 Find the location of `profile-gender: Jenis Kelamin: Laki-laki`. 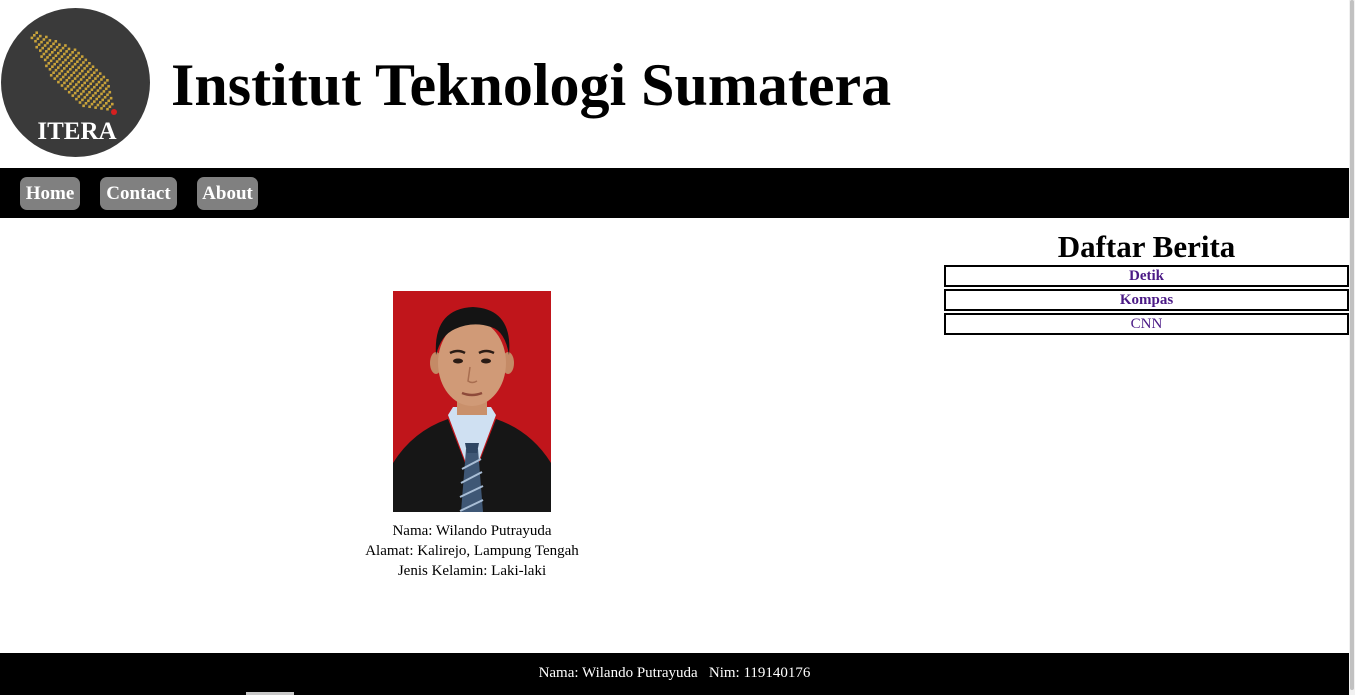

profile-gender: Jenis Kelamin: Laki-laki is located at coordinates (472, 571).